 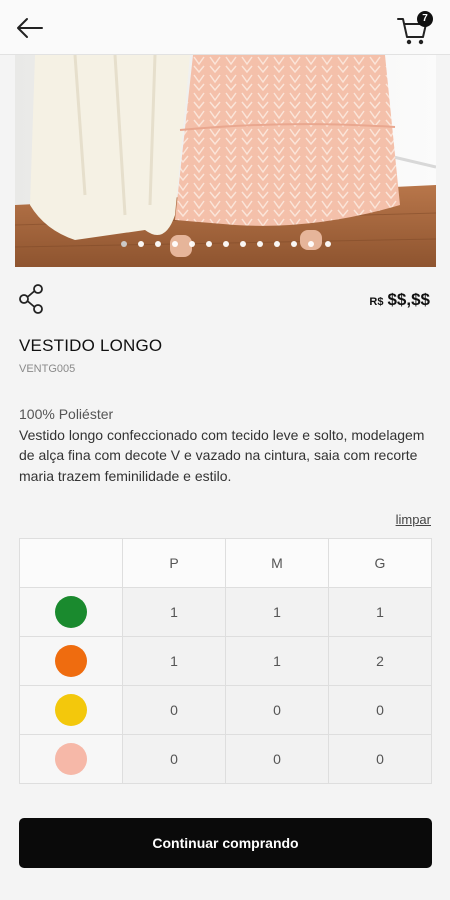 I want to click on back-button, so click(x=30, y=28).